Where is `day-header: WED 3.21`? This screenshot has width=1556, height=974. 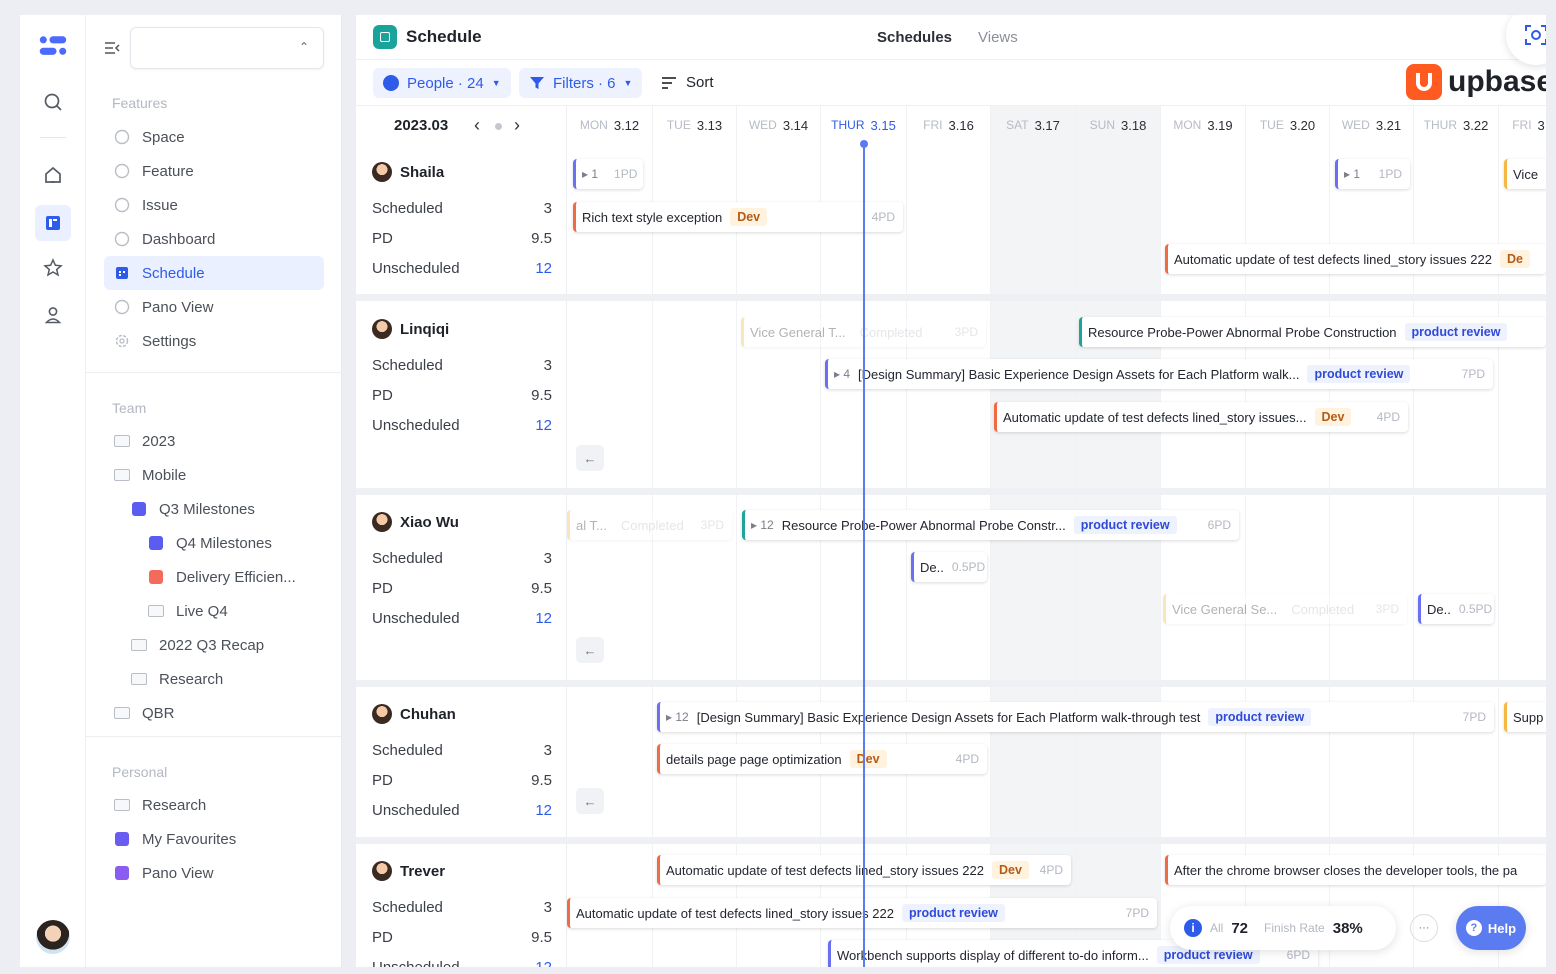
day-header: WED 3.21 is located at coordinates (1372, 125).